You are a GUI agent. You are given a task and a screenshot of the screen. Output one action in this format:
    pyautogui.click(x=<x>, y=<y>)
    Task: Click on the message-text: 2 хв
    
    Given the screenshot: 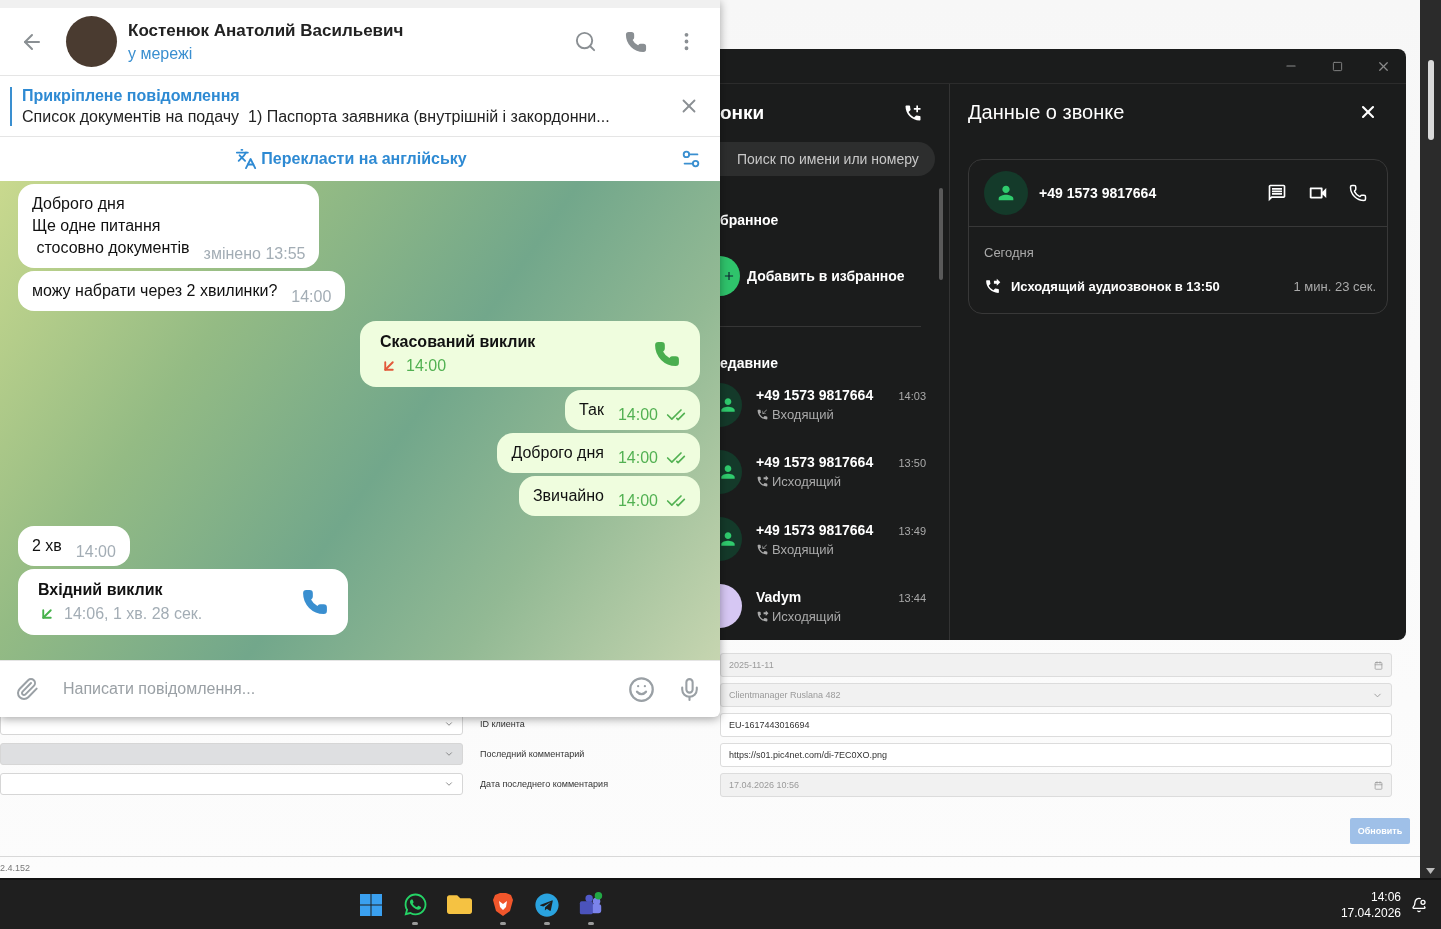 What is the action you would take?
    pyautogui.click(x=47, y=546)
    